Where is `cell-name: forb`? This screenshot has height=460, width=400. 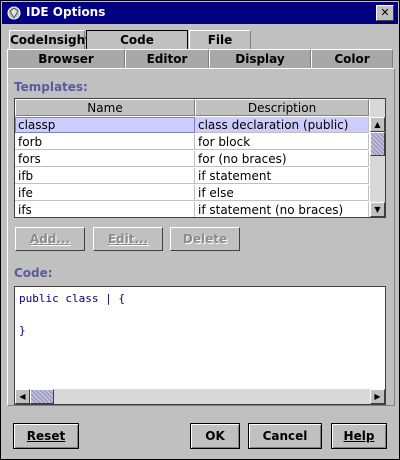
cell-name: forb is located at coordinates (105, 142).